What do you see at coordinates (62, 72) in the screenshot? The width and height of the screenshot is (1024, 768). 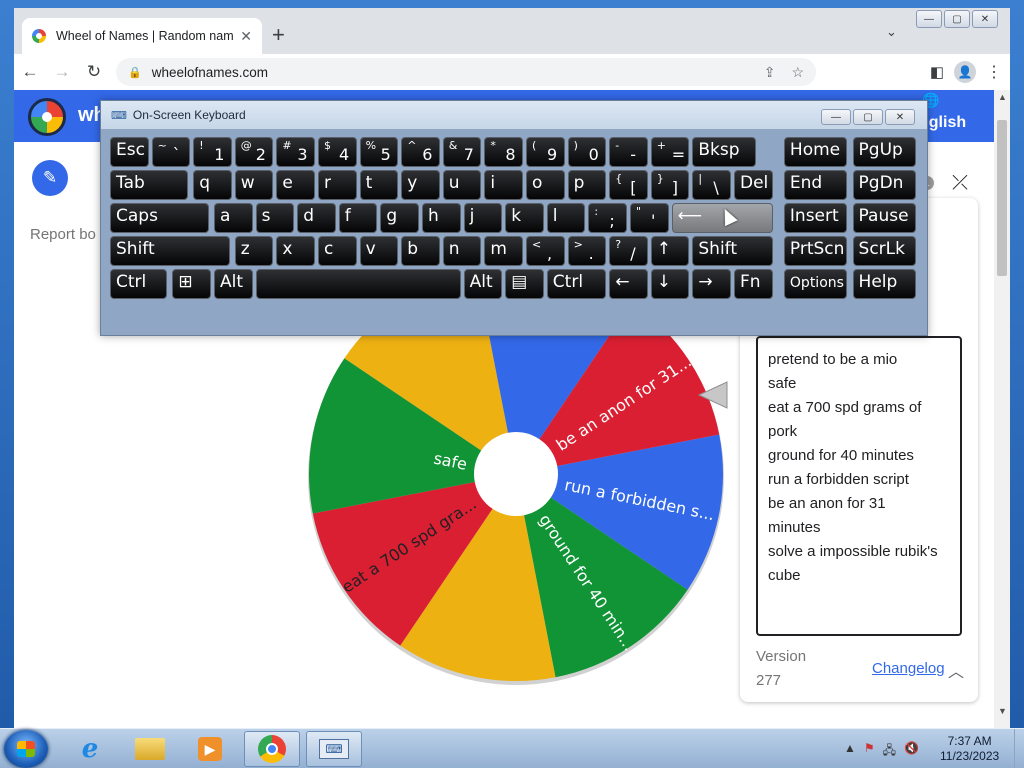 I see `forward-arrow-icon: →` at bounding box center [62, 72].